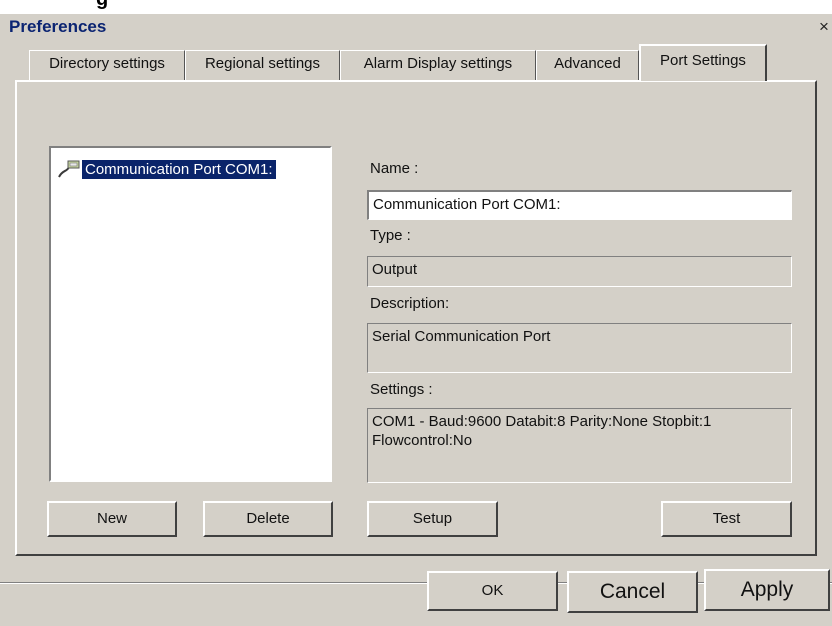 This screenshot has height=626, width=832. What do you see at coordinates (262, 65) in the screenshot?
I see `tab-regional-settings: Regional settings` at bounding box center [262, 65].